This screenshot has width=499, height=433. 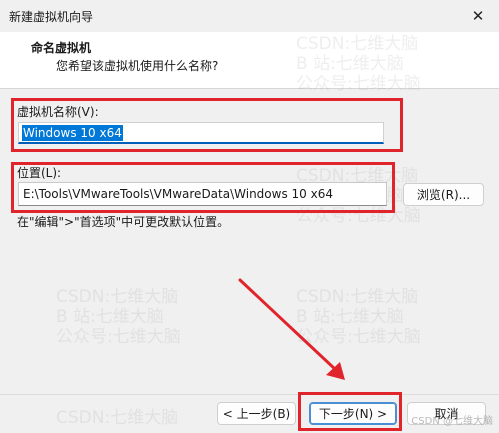 I want to click on annotation-arrow-icon, so click(x=291, y=329).